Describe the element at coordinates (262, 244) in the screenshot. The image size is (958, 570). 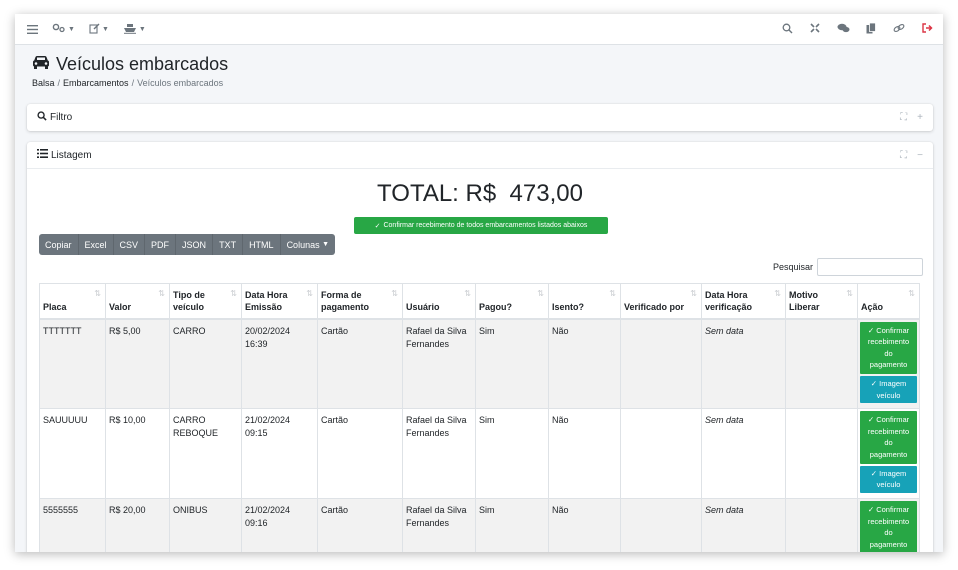
I see `html-button: HTML` at that location.